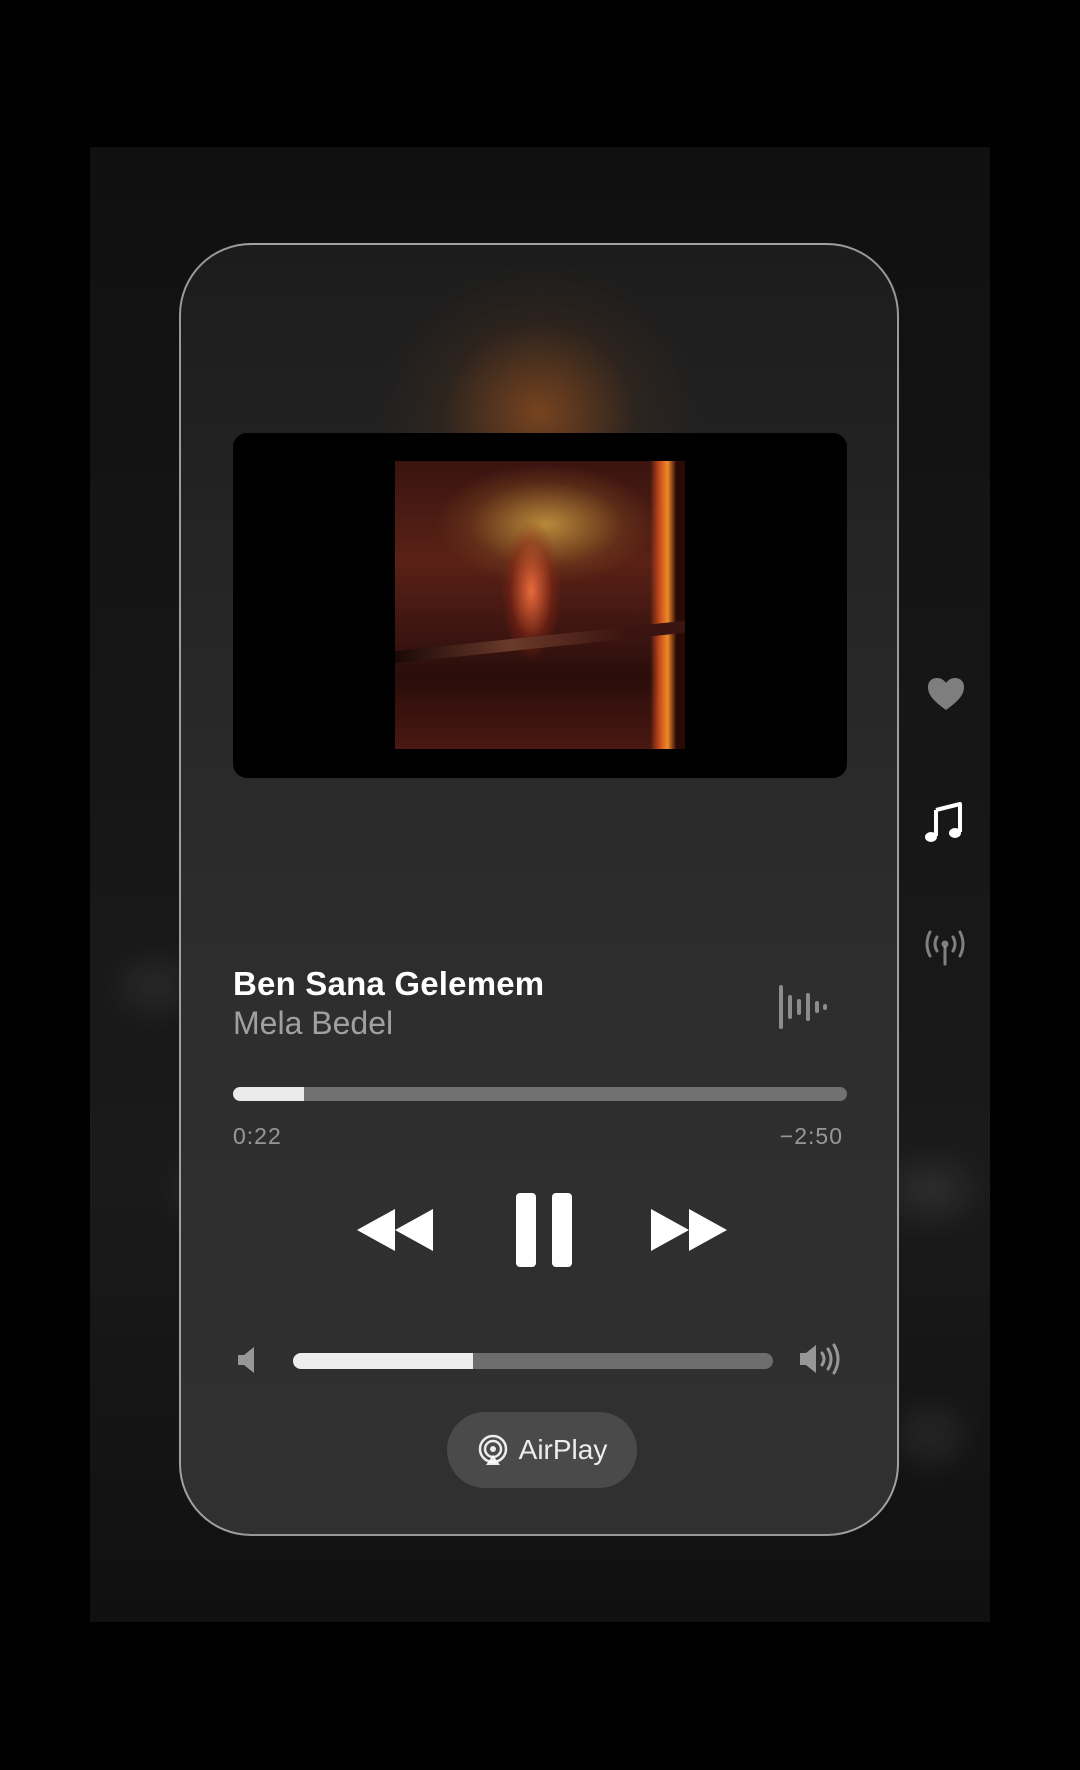 This screenshot has width=1080, height=1770. What do you see at coordinates (946, 694) in the screenshot?
I see `heart-icon` at bounding box center [946, 694].